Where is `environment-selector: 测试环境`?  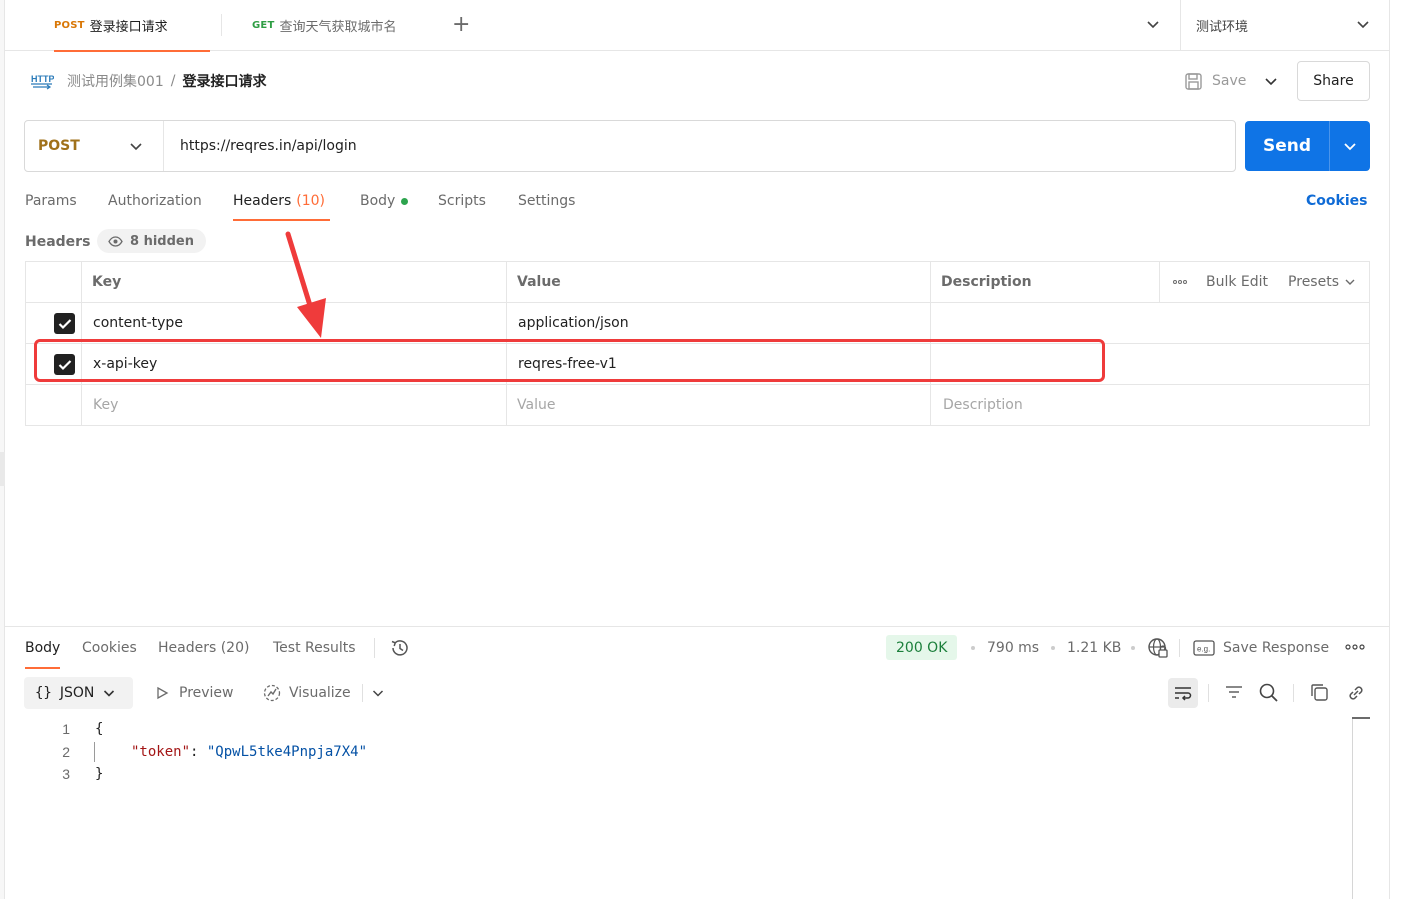
environment-selector: 测试环境 is located at coordinates (1222, 25).